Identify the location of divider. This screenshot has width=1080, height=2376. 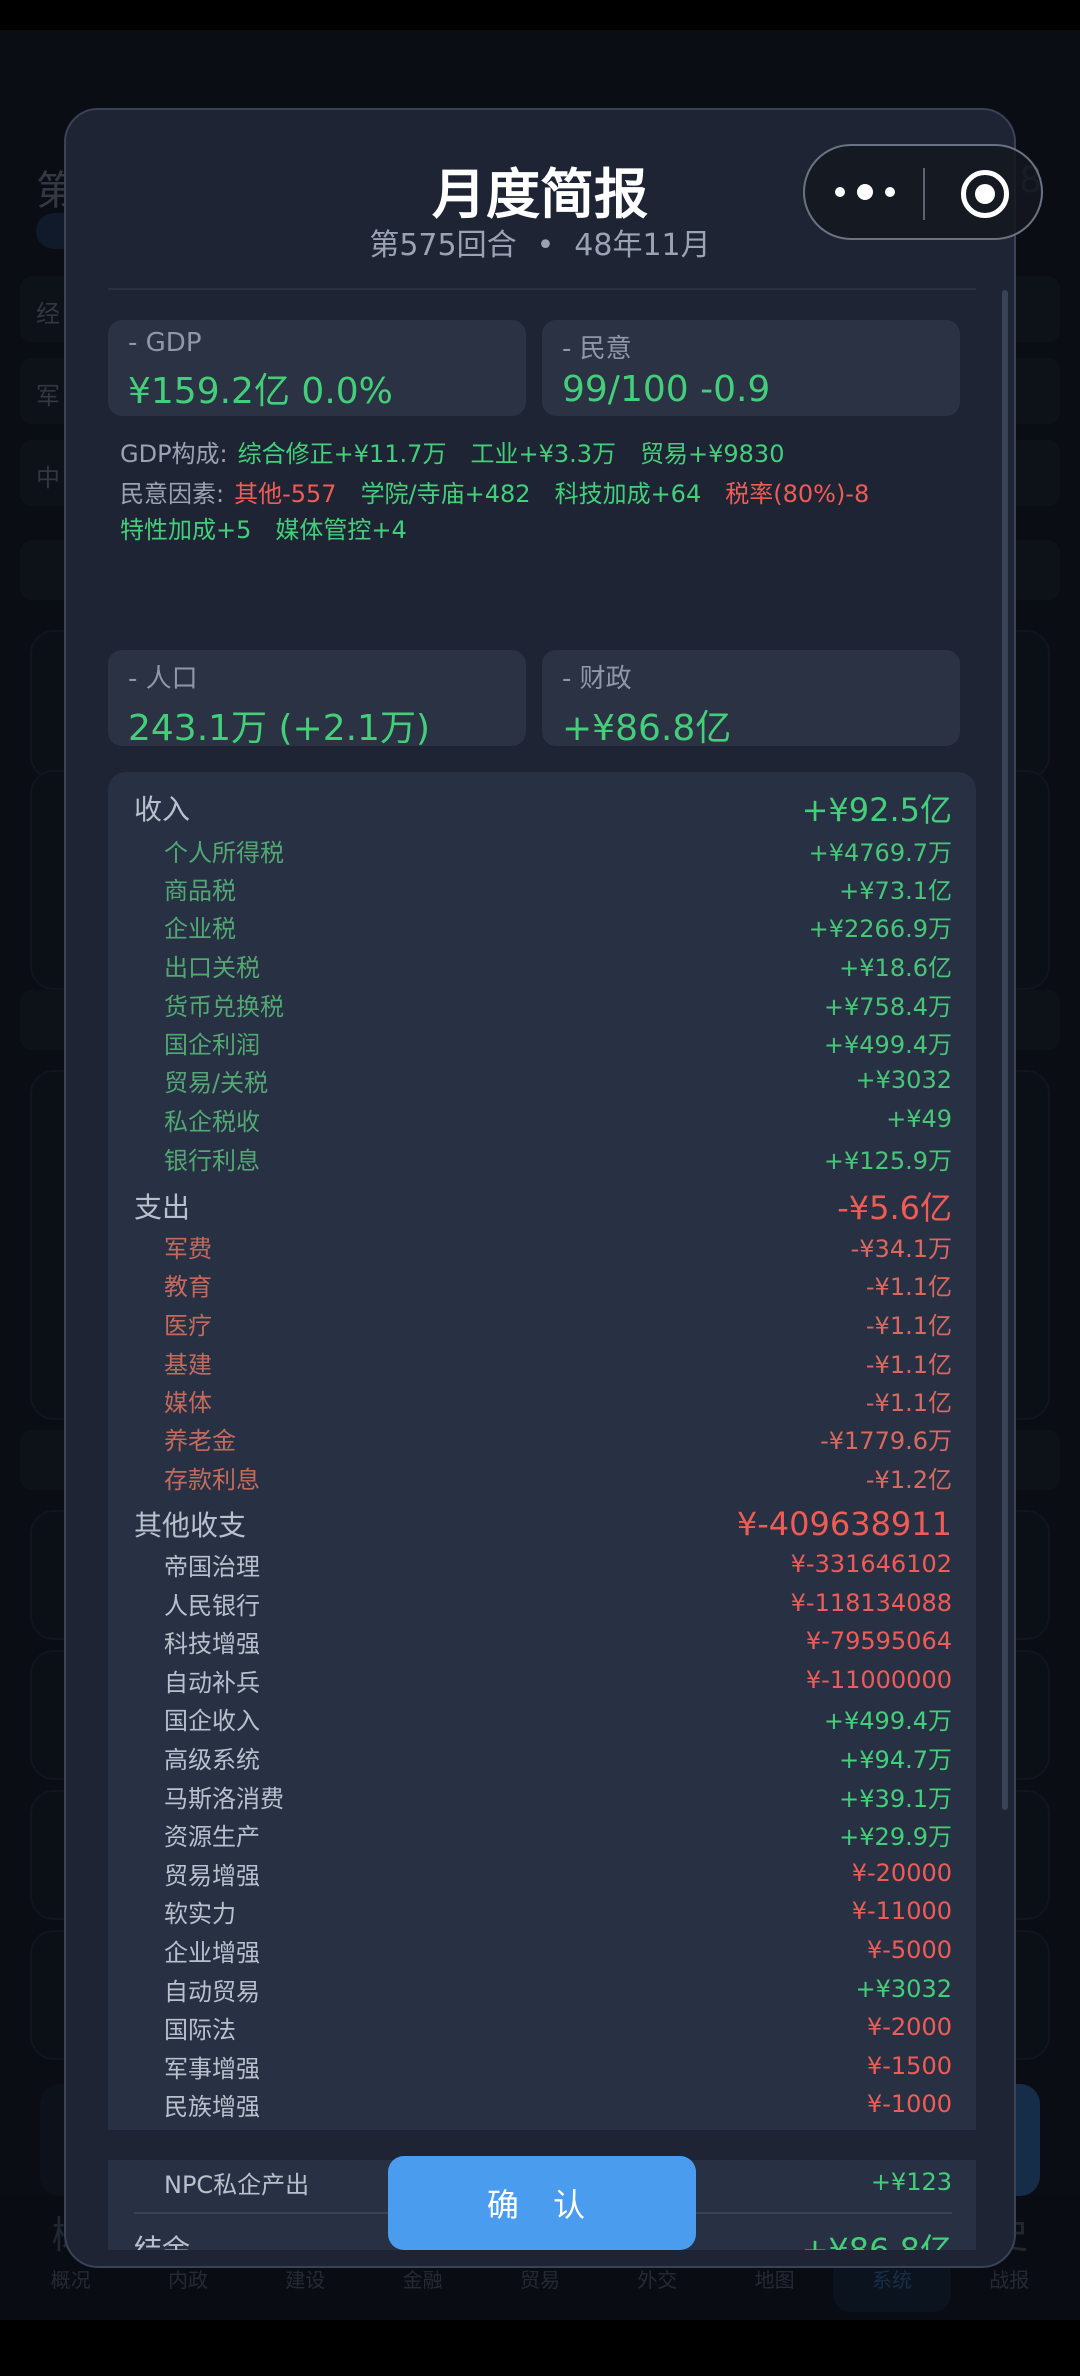
(542, 289).